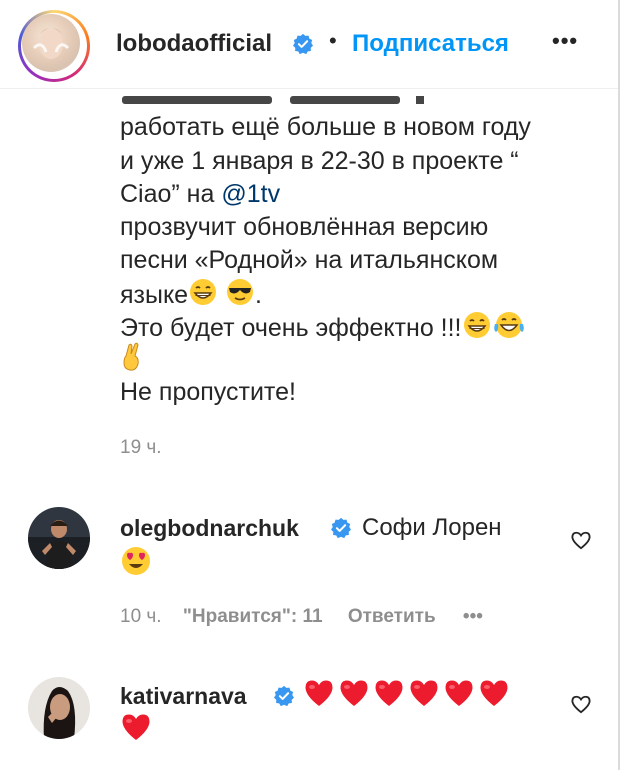  Describe the element at coordinates (183, 696) in the screenshot. I see `comment-username: kativarnava` at that location.